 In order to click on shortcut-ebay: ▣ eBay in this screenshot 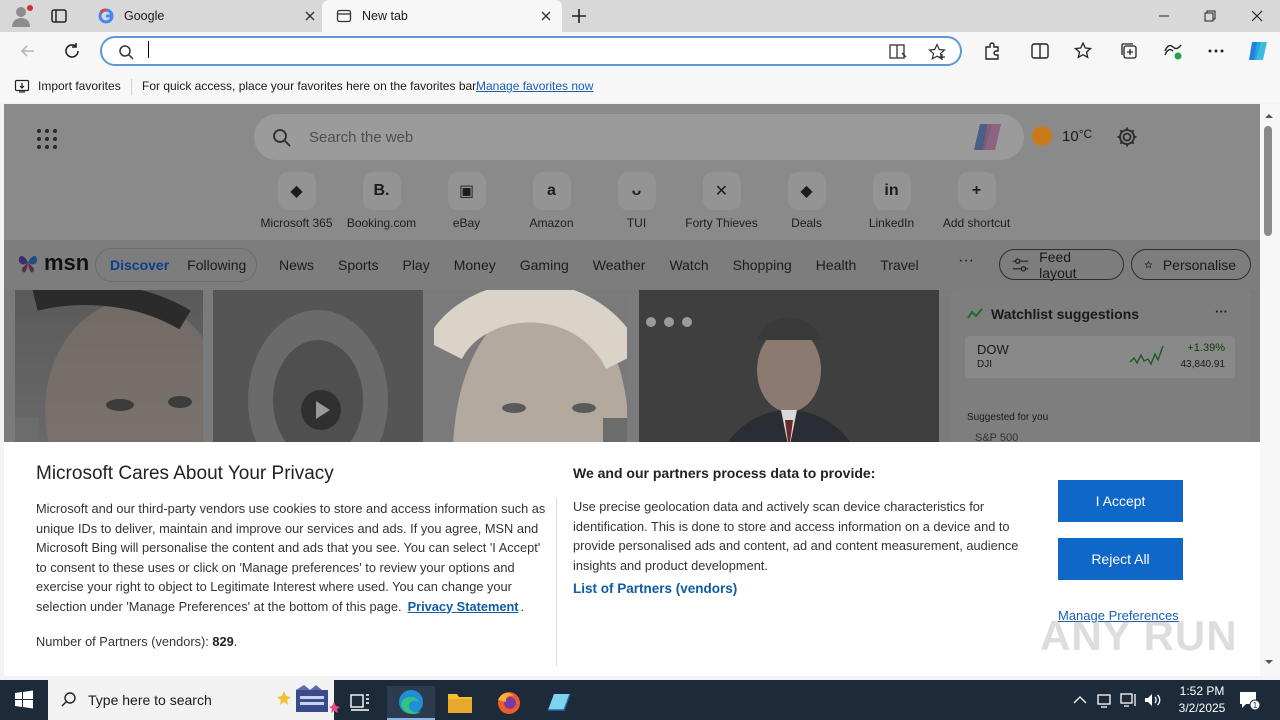, I will do `click(466, 201)`.